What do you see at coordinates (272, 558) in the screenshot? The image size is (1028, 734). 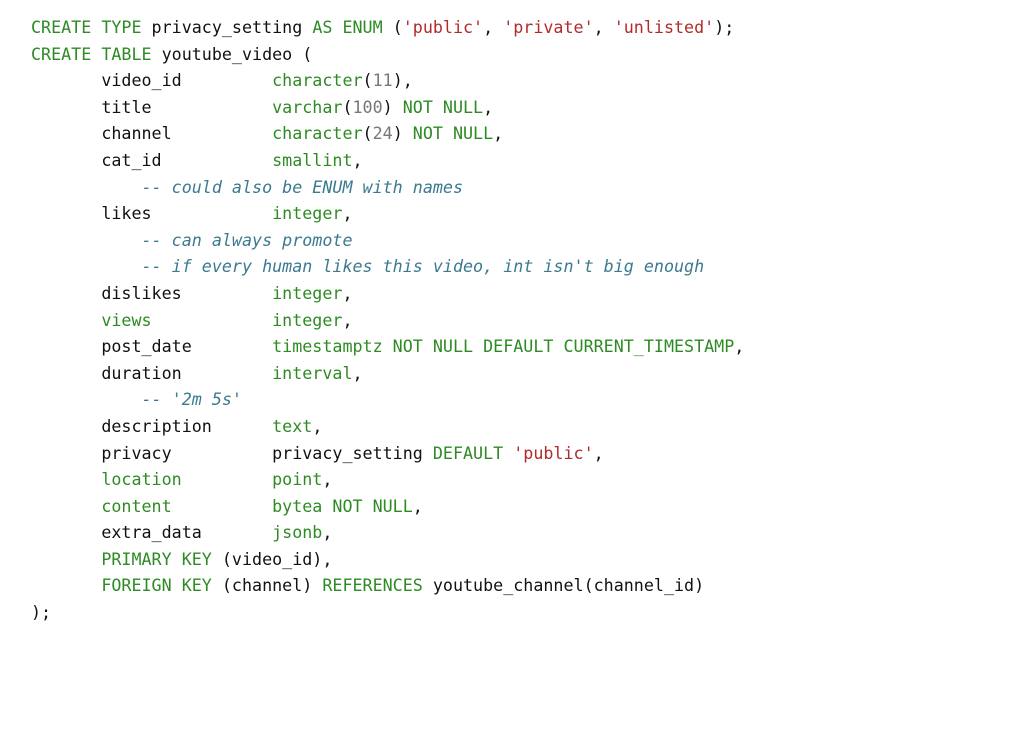 I see `punctuation: (video_id),` at bounding box center [272, 558].